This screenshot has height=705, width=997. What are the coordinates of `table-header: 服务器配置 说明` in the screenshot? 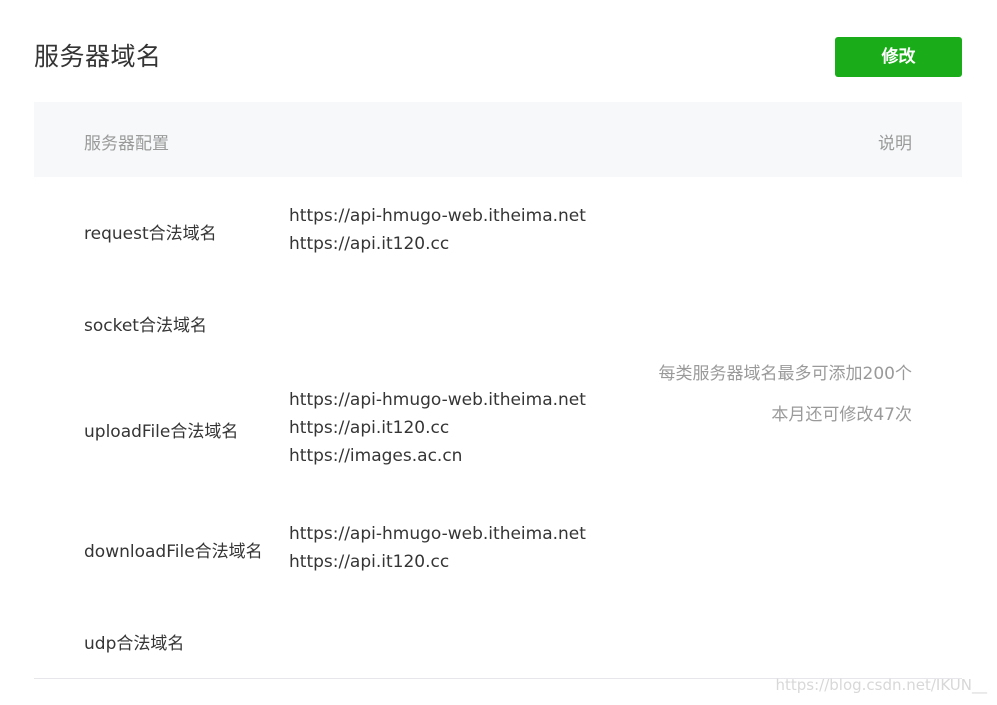 It's located at (498, 139).